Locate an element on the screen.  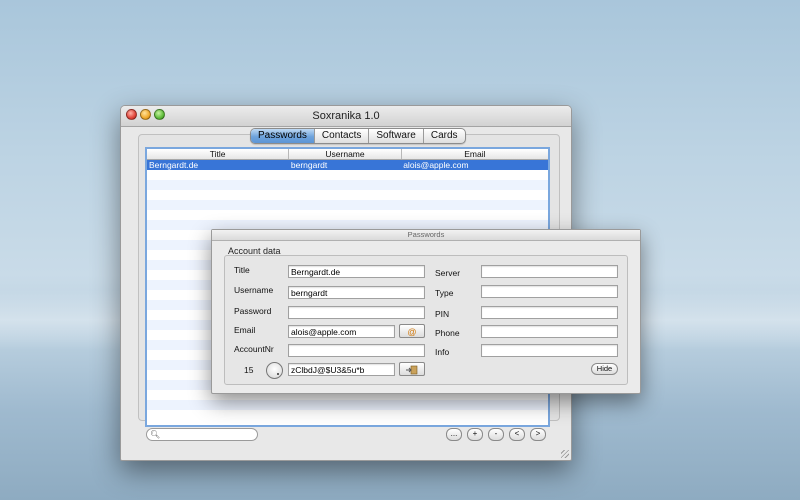
column-header-username: Username is located at coordinates (345, 154).